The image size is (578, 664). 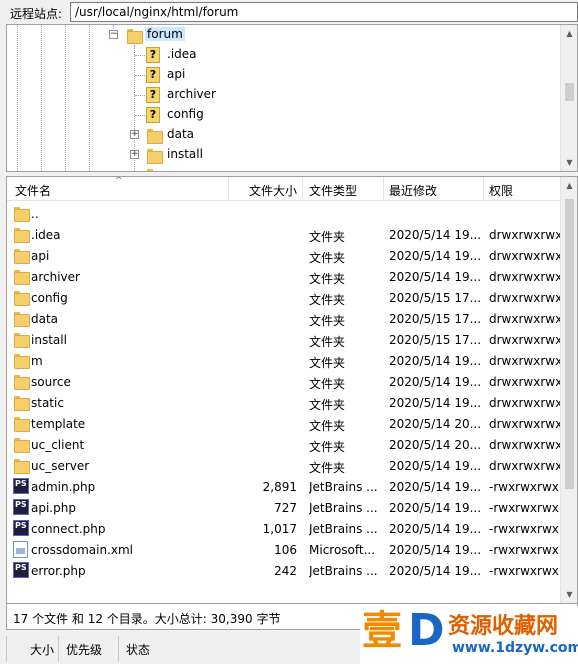 What do you see at coordinates (285, 95) in the screenshot?
I see `tree-item-archiver: ? archiver` at bounding box center [285, 95].